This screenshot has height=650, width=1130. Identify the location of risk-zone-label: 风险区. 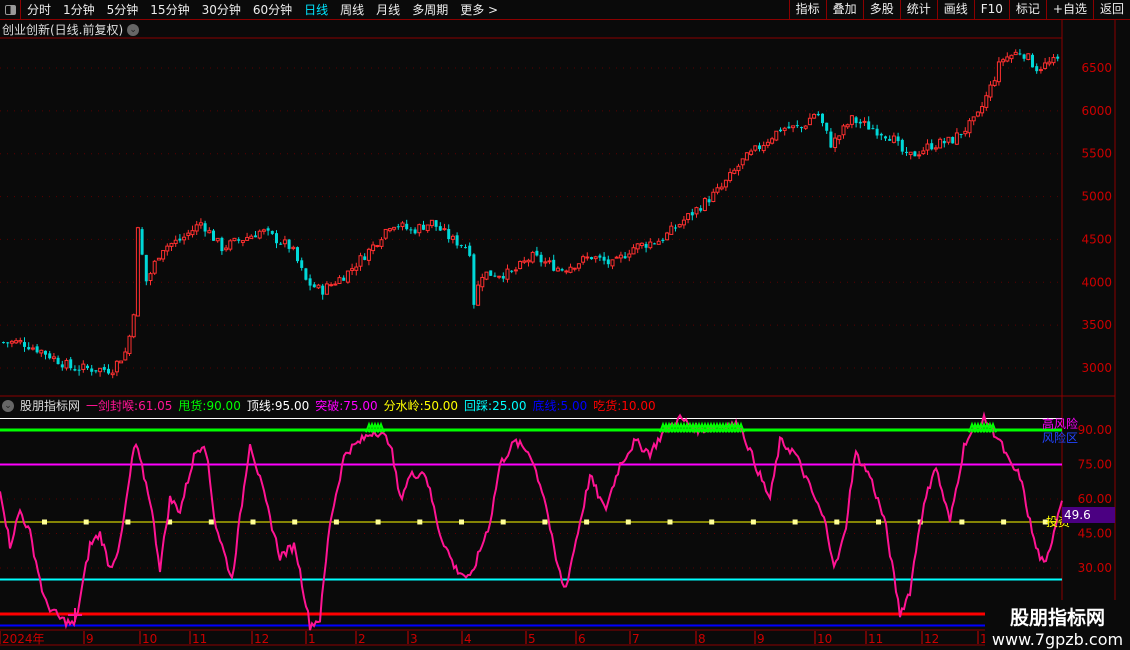
(1060, 437).